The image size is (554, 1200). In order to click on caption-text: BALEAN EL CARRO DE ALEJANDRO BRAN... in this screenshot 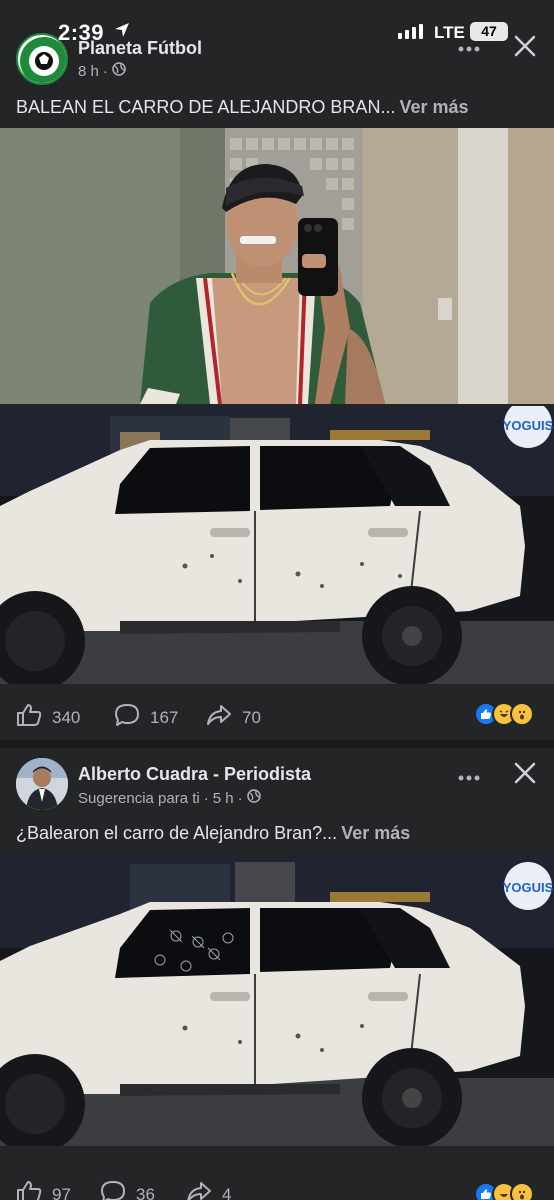, I will do `click(206, 107)`.